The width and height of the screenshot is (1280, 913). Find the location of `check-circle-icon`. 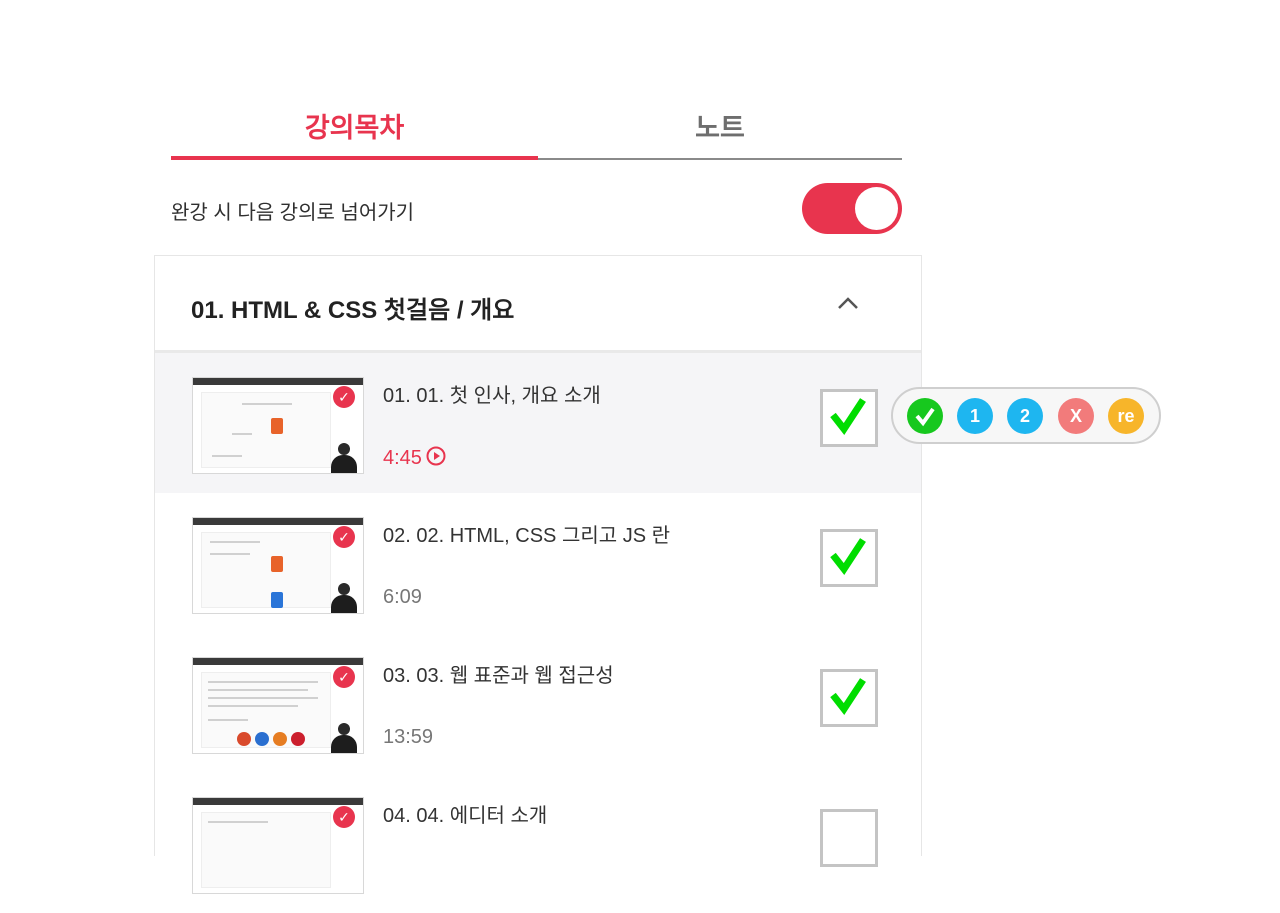

check-circle-icon is located at coordinates (925, 416).